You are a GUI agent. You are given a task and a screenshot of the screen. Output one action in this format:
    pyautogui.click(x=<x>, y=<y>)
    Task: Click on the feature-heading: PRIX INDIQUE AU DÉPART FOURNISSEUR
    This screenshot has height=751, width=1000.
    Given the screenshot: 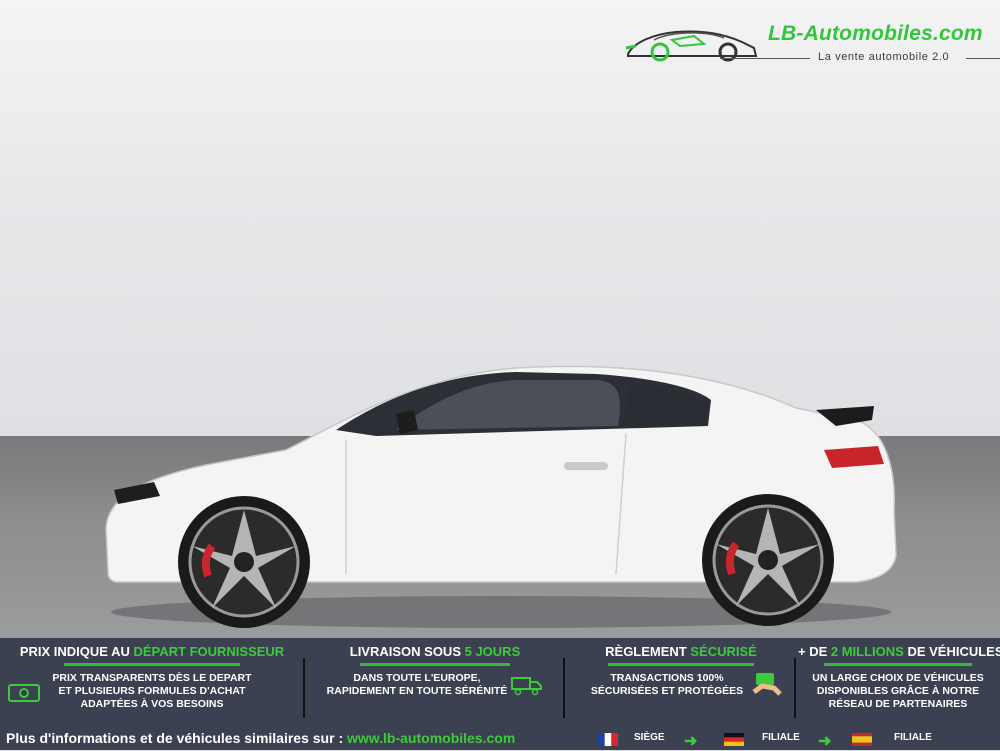 What is the action you would take?
    pyautogui.click(x=152, y=651)
    